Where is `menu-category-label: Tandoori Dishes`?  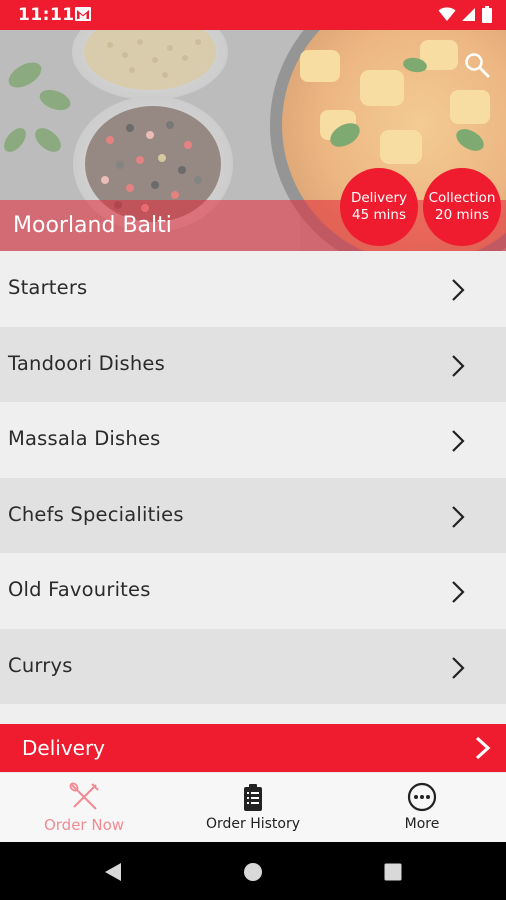 menu-category-label: Tandoori Dishes is located at coordinates (86, 363).